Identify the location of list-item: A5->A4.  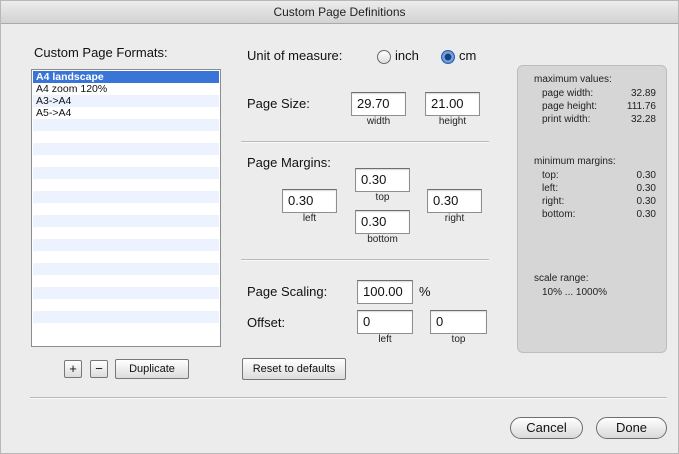
(126, 113).